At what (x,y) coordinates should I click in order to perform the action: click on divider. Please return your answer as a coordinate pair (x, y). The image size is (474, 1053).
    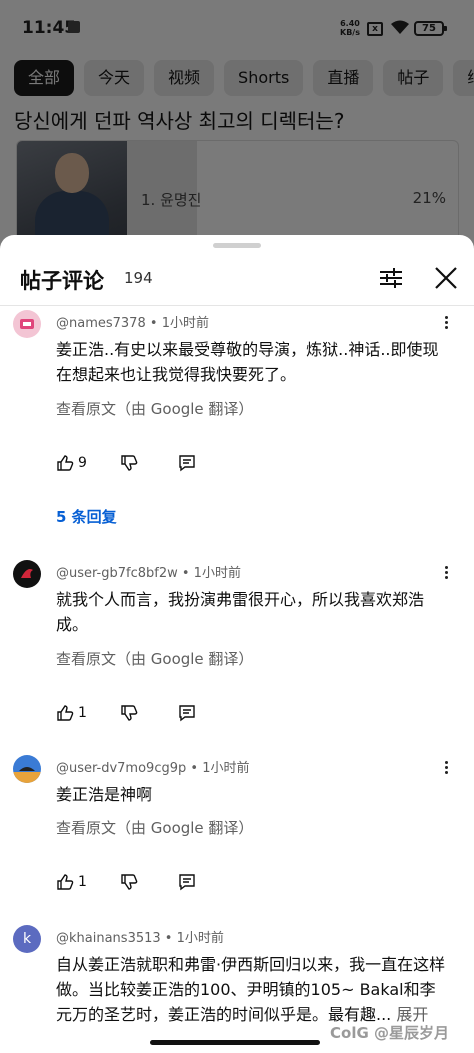
    Looking at the image, I should click on (237, 305).